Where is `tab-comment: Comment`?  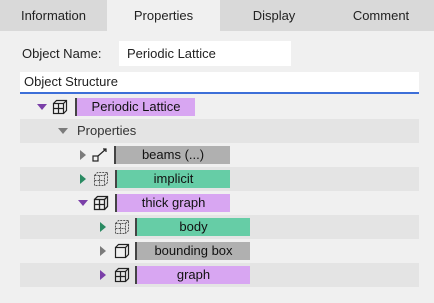 tab-comment: Comment is located at coordinates (381, 15).